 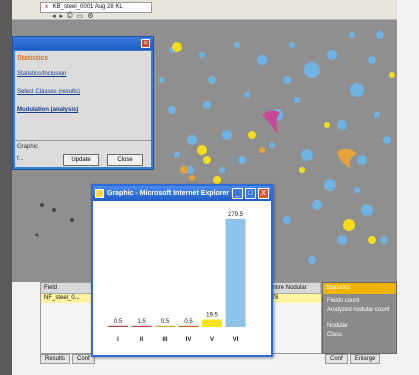 What do you see at coordinates (235, 272) in the screenshot?
I see `bar-VI` at bounding box center [235, 272].